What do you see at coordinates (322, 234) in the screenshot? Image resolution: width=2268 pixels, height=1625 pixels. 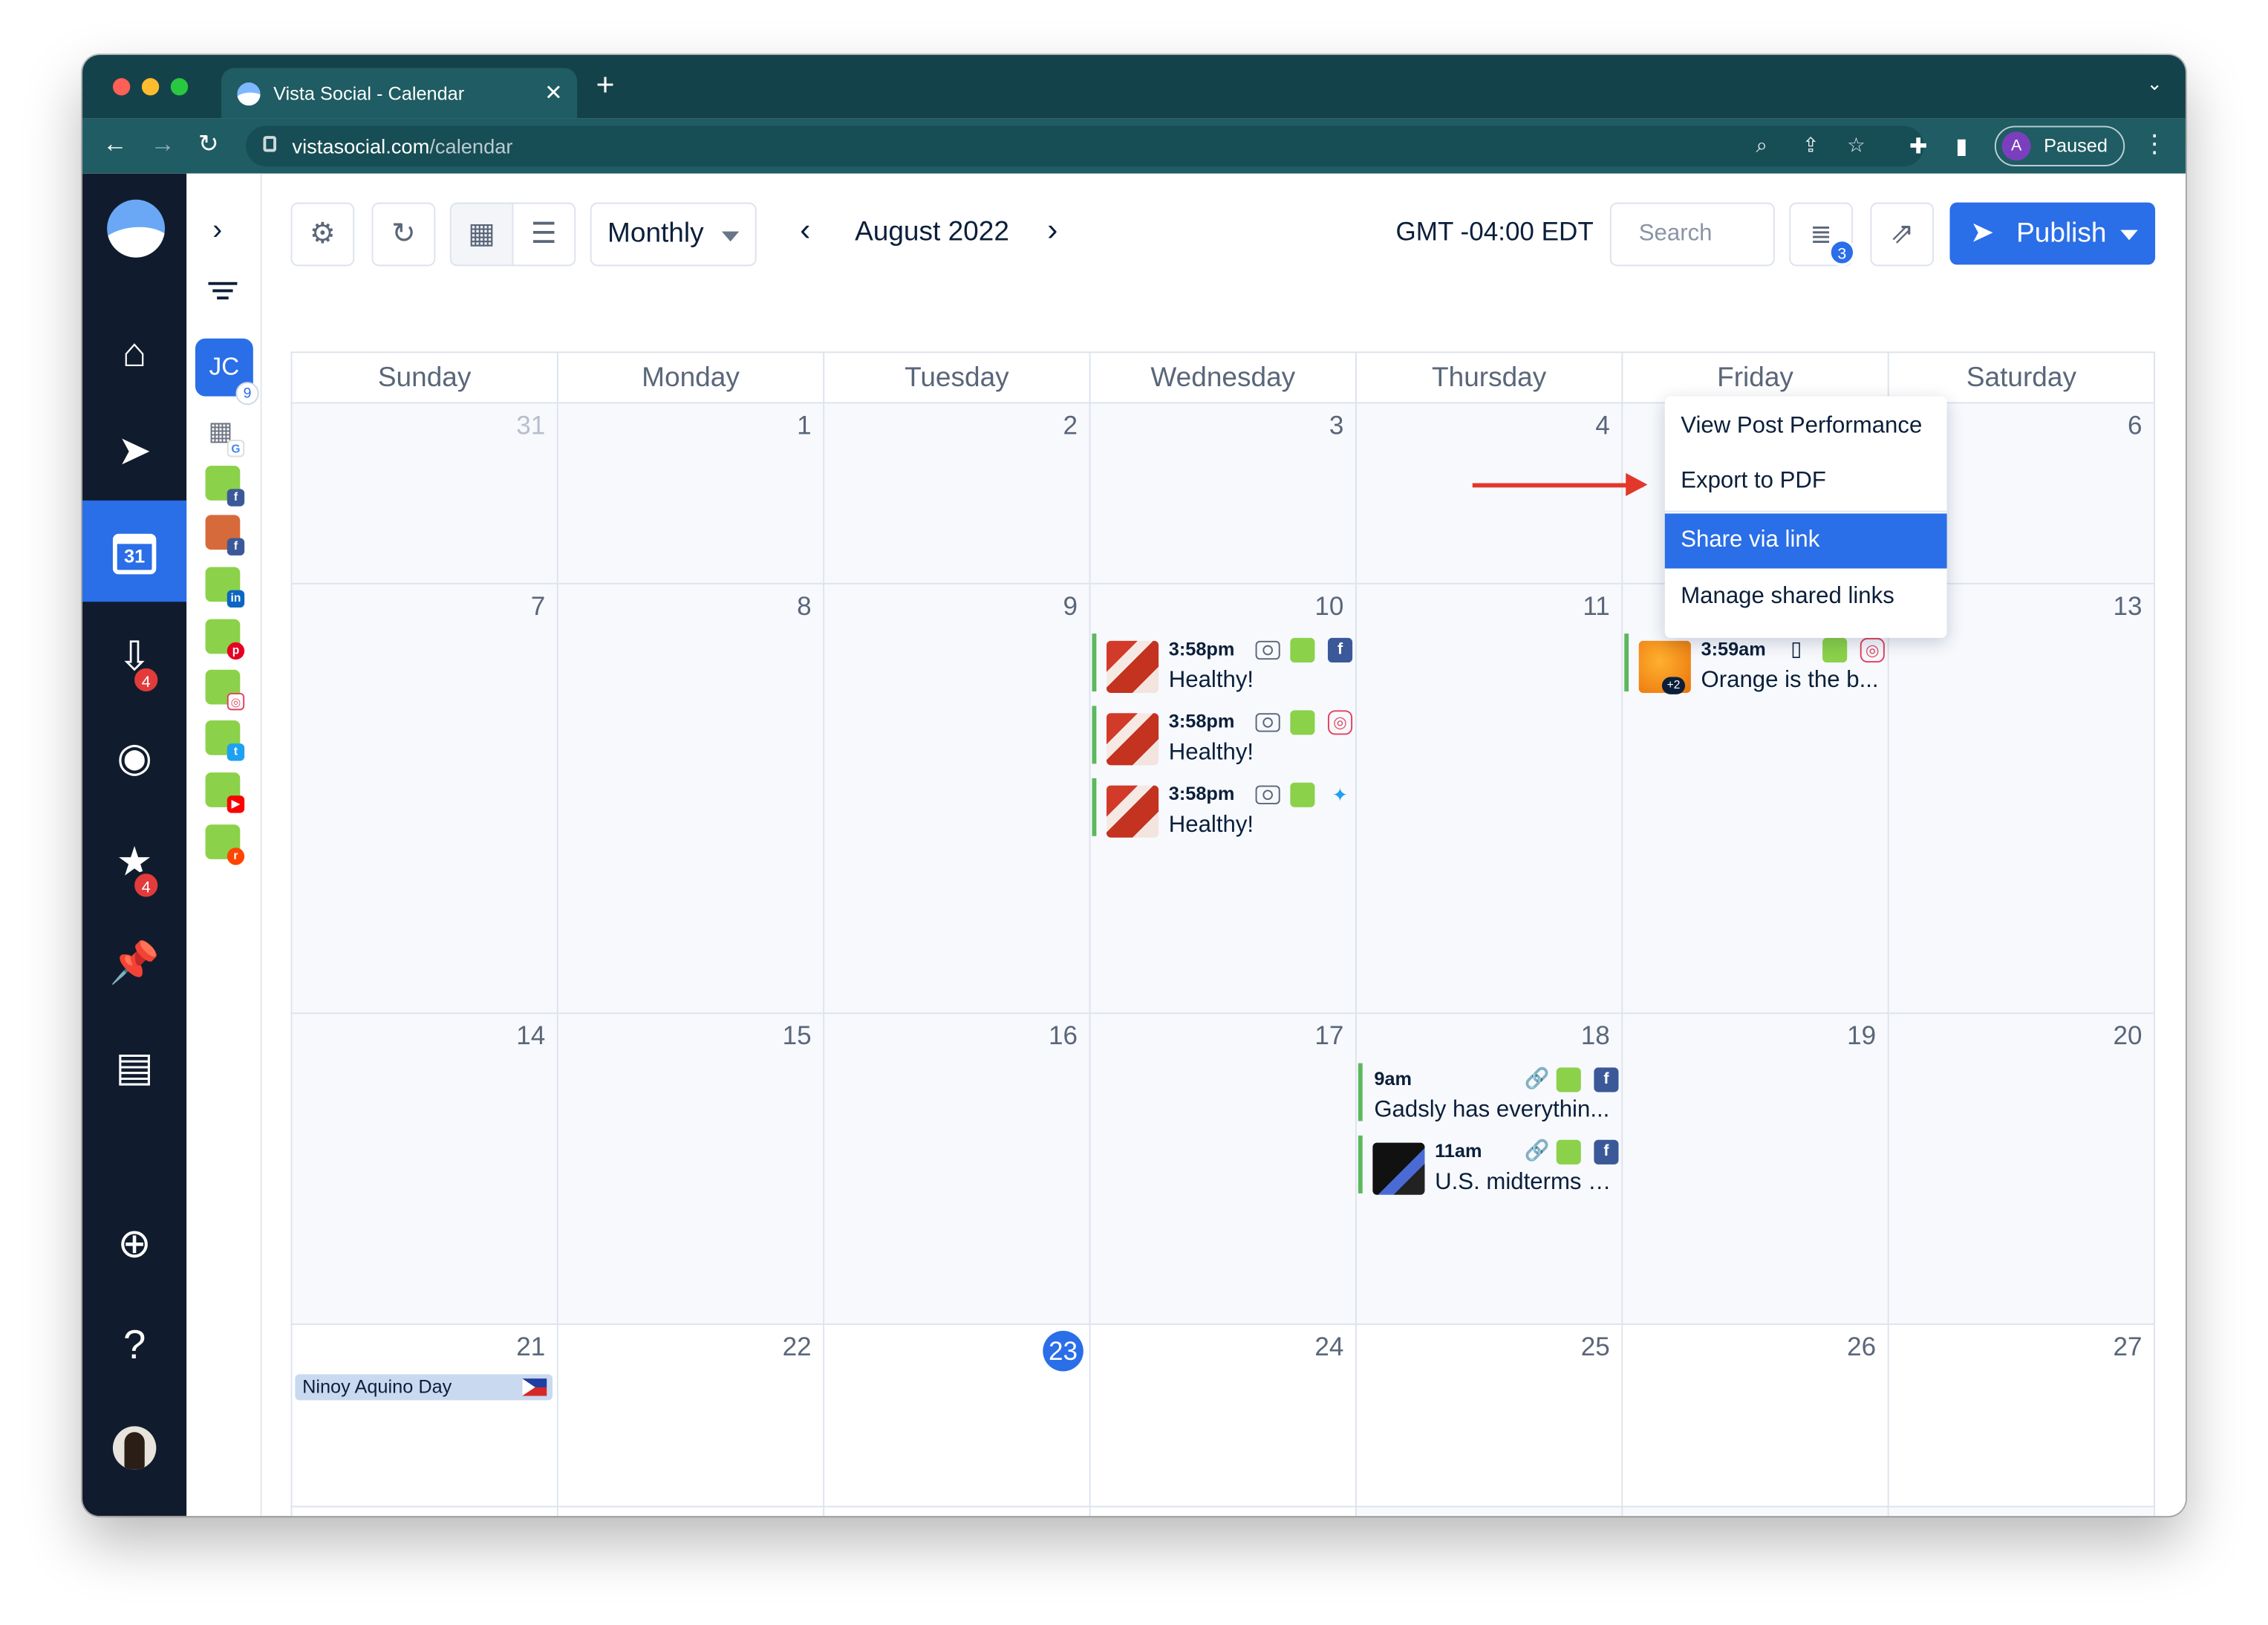 I see `settings-button: ⚙` at bounding box center [322, 234].